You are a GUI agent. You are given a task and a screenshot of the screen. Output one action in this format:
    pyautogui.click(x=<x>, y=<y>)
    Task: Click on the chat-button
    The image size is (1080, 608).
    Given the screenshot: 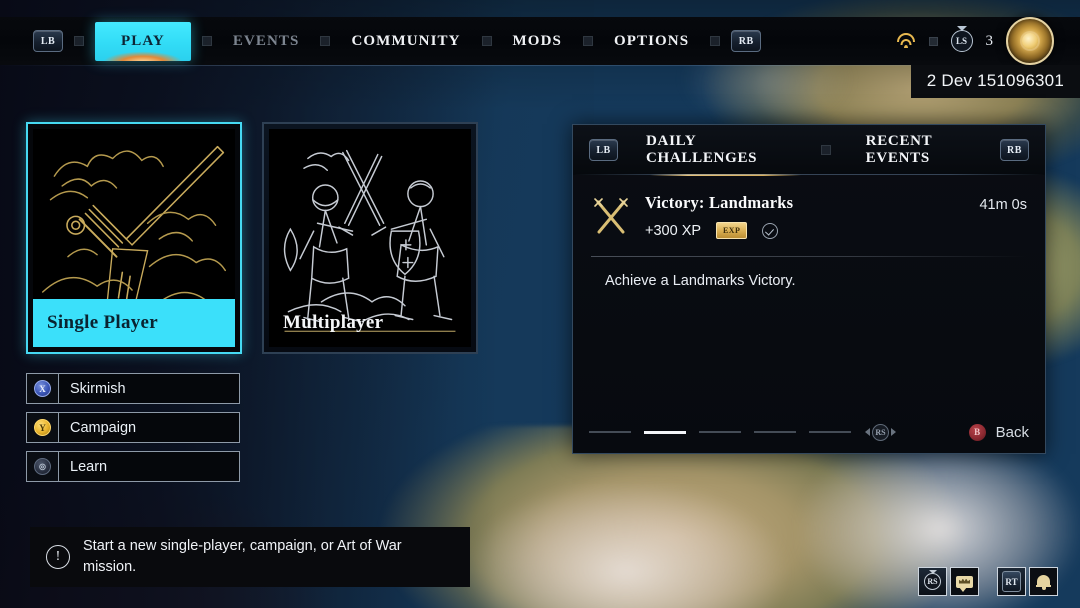 What is the action you would take?
    pyautogui.click(x=964, y=581)
    